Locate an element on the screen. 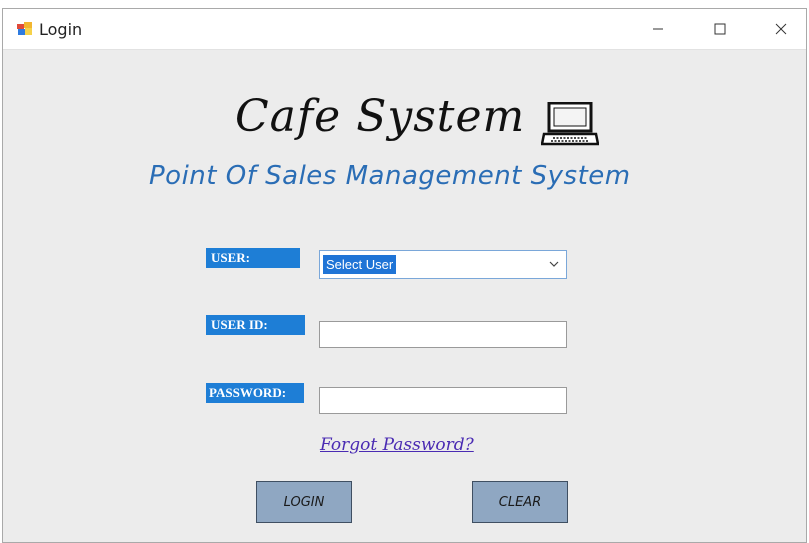  app-subtitle: Point Of Sales Management System is located at coordinates (390, 176).